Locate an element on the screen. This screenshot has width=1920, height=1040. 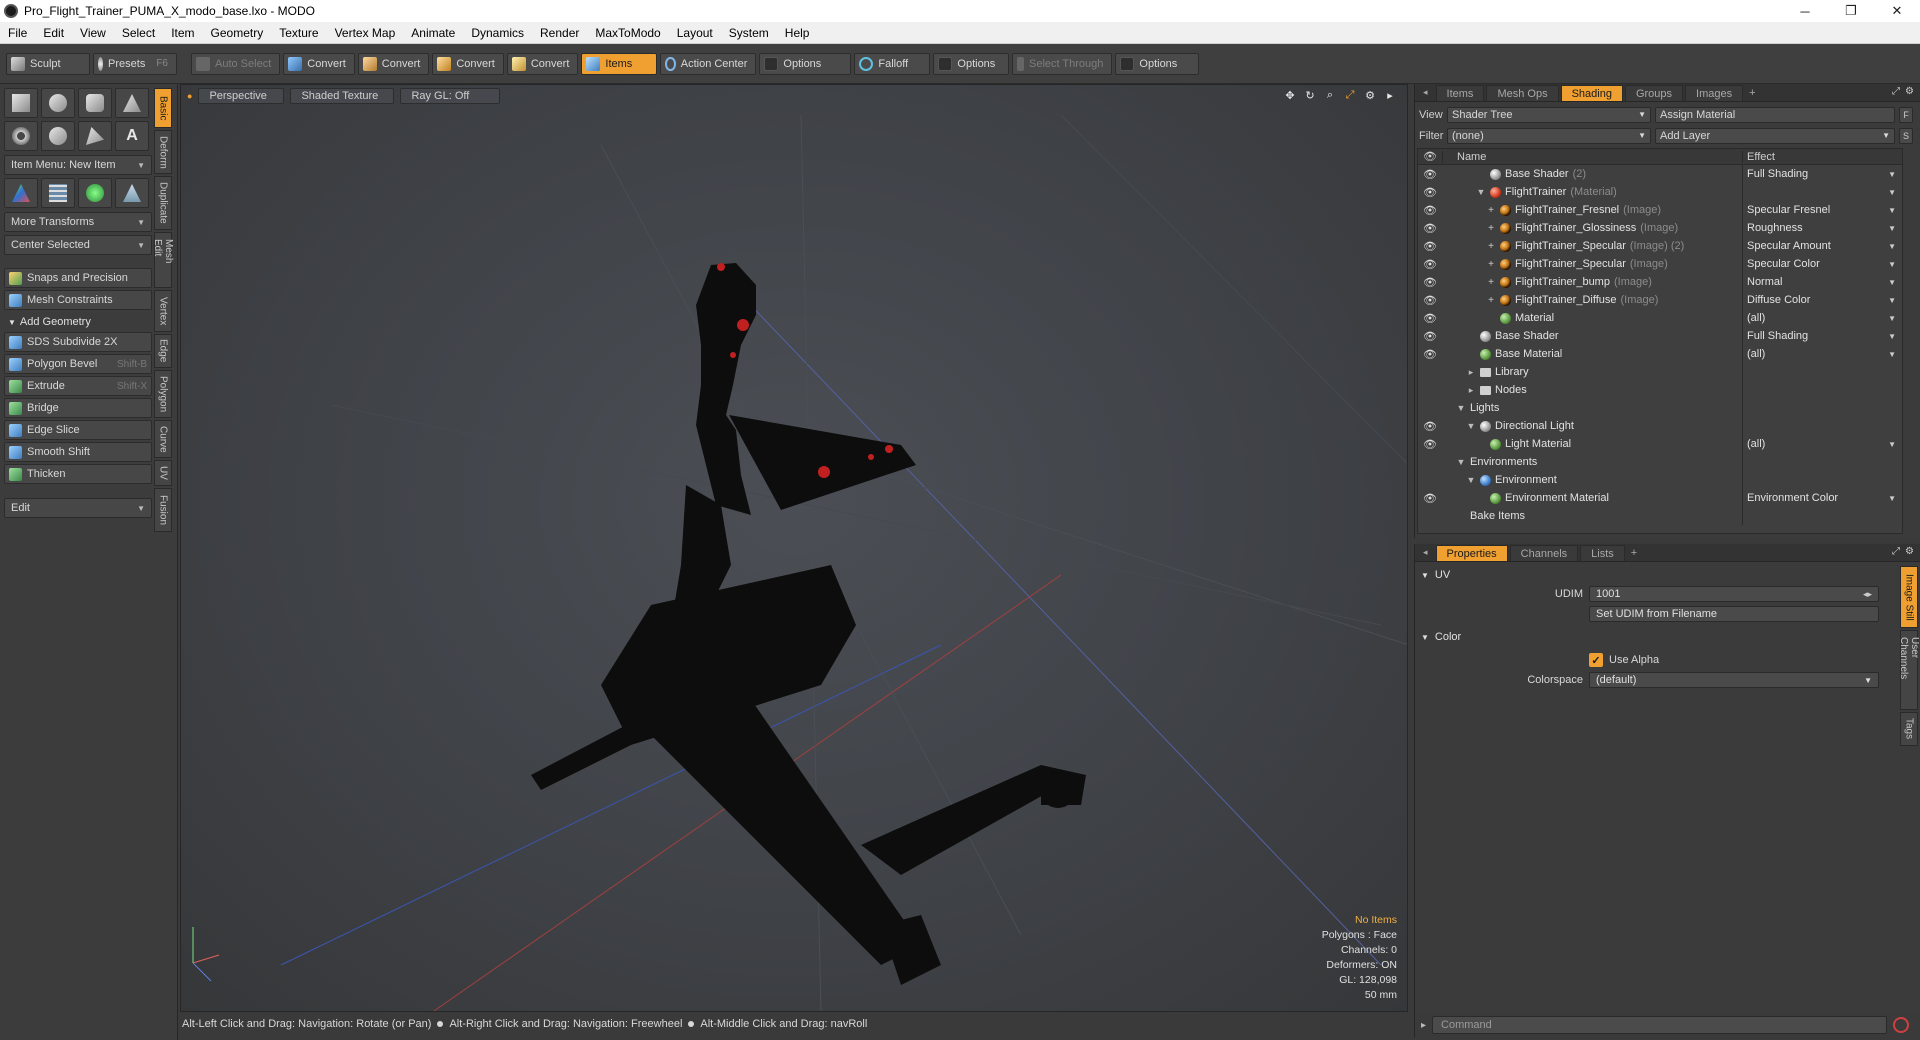
tab-properties: Properties is located at coordinates (1471, 553).